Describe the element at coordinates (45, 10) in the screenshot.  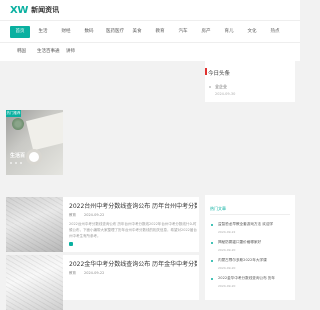
I see `site-name: 新闻资讯` at that location.